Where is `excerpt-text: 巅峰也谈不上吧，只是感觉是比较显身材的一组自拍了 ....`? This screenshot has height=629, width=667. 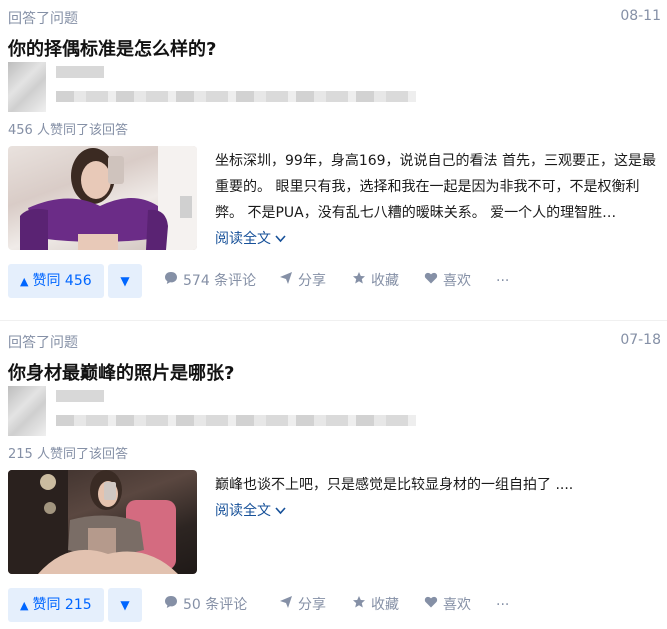
excerpt-text: 巅峰也谈不上吧，只是感觉是比较显身材的一组自拍了 .... is located at coordinates (394, 485).